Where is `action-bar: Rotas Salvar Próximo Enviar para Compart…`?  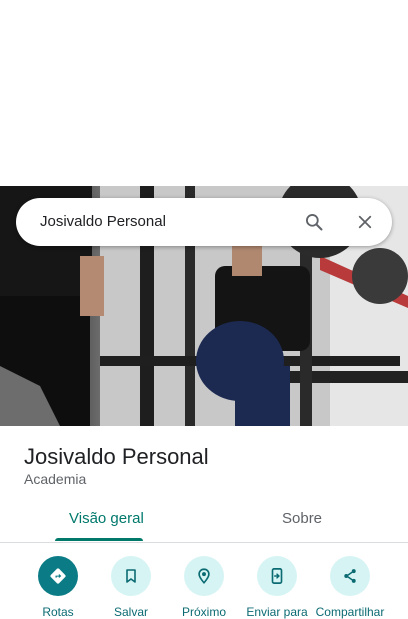 action-bar: Rotas Salvar Próximo Enviar para Compart… is located at coordinates (204, 587).